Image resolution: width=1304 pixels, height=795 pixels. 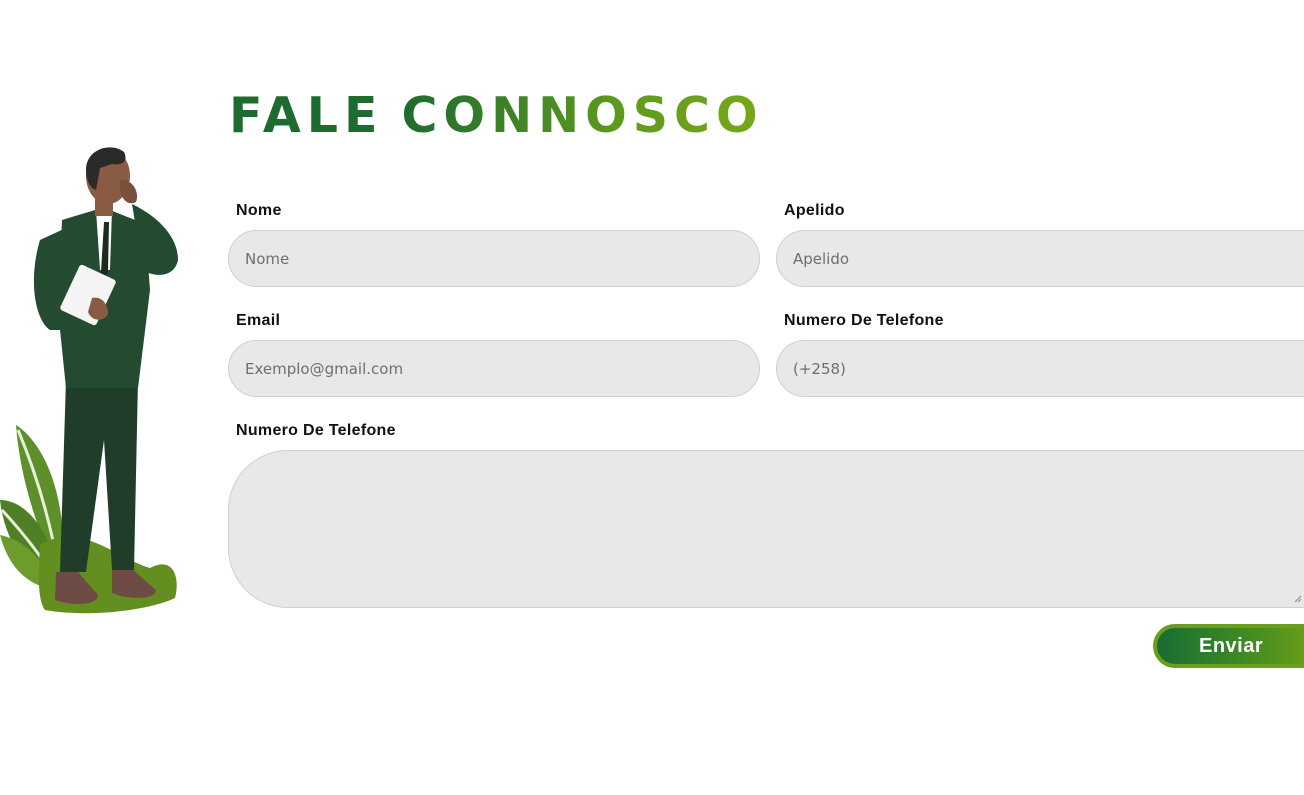 I want to click on first-name-label: Nome, so click(x=259, y=210).